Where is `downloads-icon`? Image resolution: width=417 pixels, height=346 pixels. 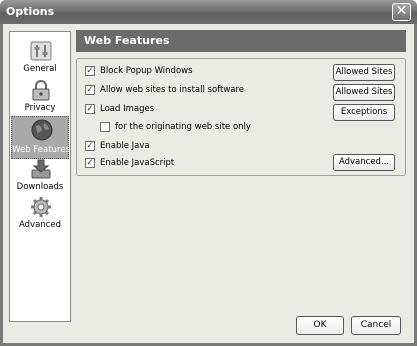 downloads-icon is located at coordinates (41, 169).